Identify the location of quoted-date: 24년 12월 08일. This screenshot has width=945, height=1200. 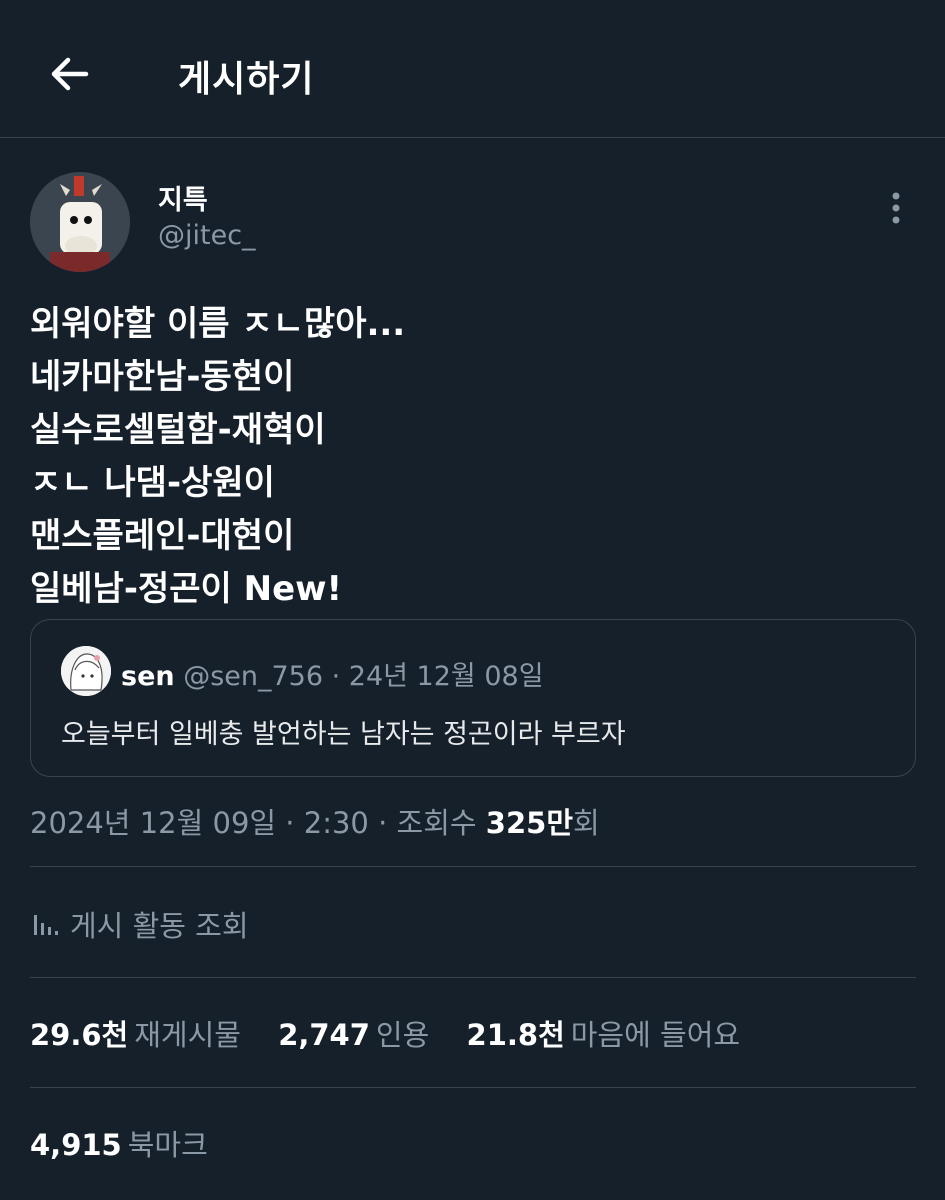
(446, 676).